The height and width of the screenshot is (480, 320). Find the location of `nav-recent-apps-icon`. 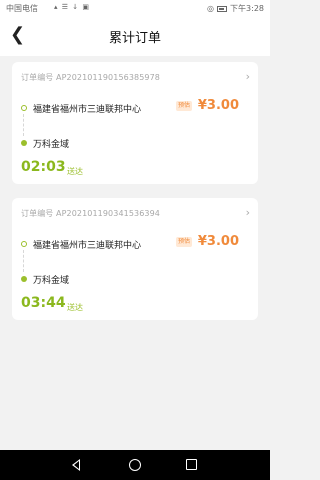

nav-recent-apps-icon is located at coordinates (191, 464).